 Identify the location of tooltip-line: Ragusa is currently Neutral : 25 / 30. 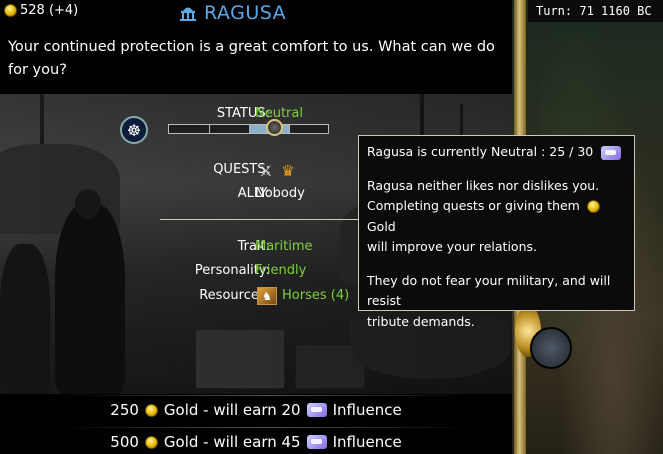
(496, 152).